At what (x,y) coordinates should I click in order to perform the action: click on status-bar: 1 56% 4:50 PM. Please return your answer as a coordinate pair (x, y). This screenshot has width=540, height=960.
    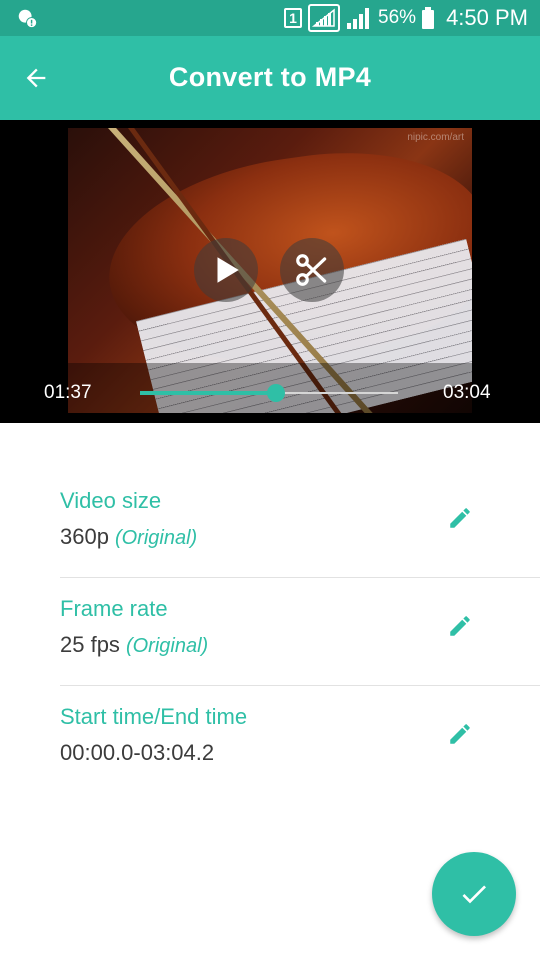
    Looking at the image, I should click on (270, 18).